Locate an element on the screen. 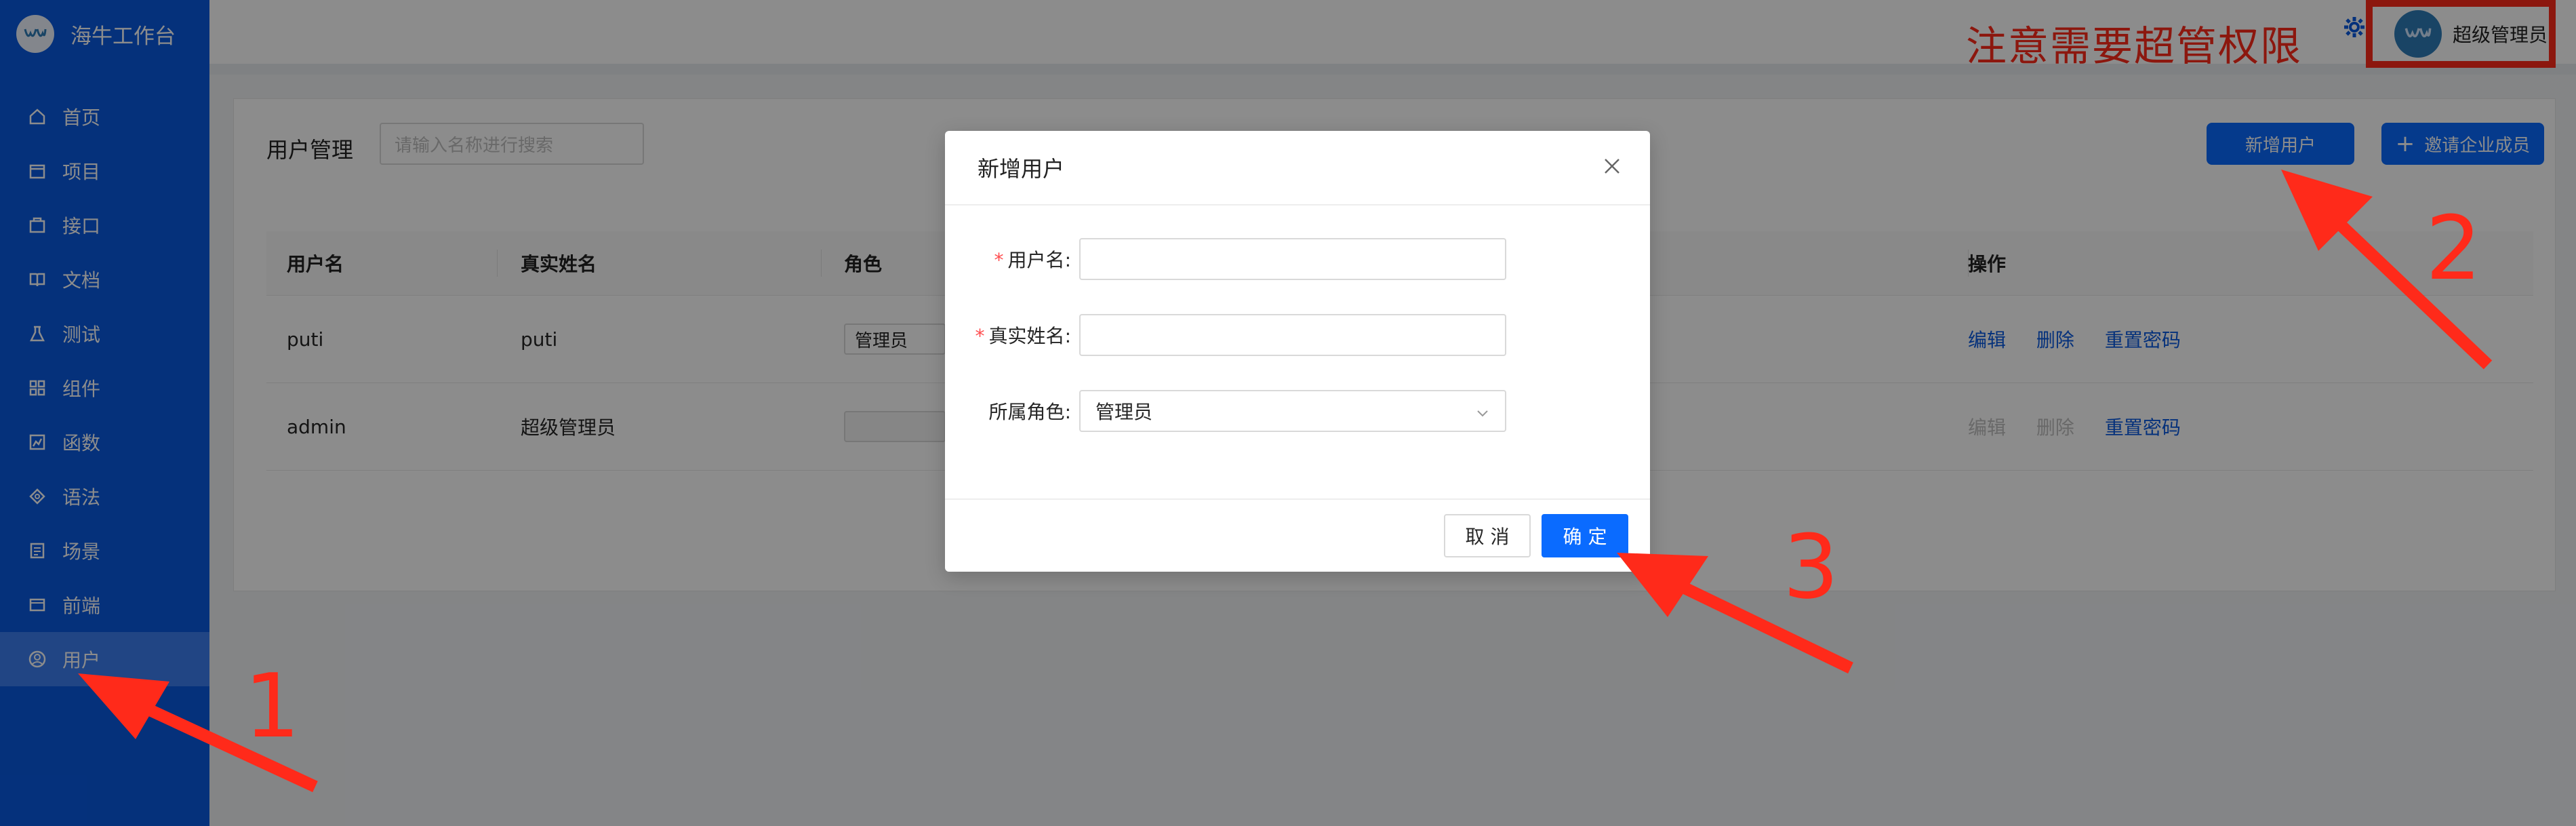 The width and height of the screenshot is (2576, 826). confirm-button: 确 定 is located at coordinates (1585, 535).